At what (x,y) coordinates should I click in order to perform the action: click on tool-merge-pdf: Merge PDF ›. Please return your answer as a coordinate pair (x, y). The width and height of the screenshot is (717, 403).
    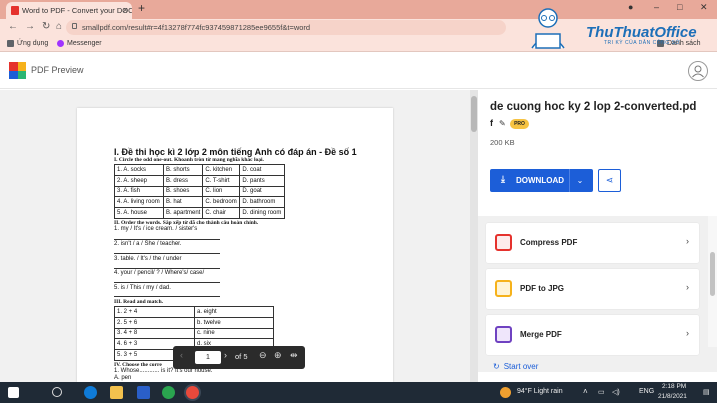
    Looking at the image, I should click on (592, 335).